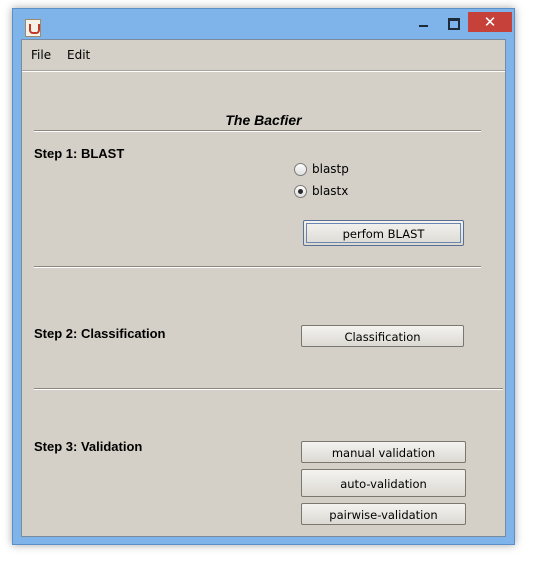 The width and height of the screenshot is (533, 562). Describe the element at coordinates (79, 153) in the screenshot. I see `step1-label: Step 1: BLAST` at that location.